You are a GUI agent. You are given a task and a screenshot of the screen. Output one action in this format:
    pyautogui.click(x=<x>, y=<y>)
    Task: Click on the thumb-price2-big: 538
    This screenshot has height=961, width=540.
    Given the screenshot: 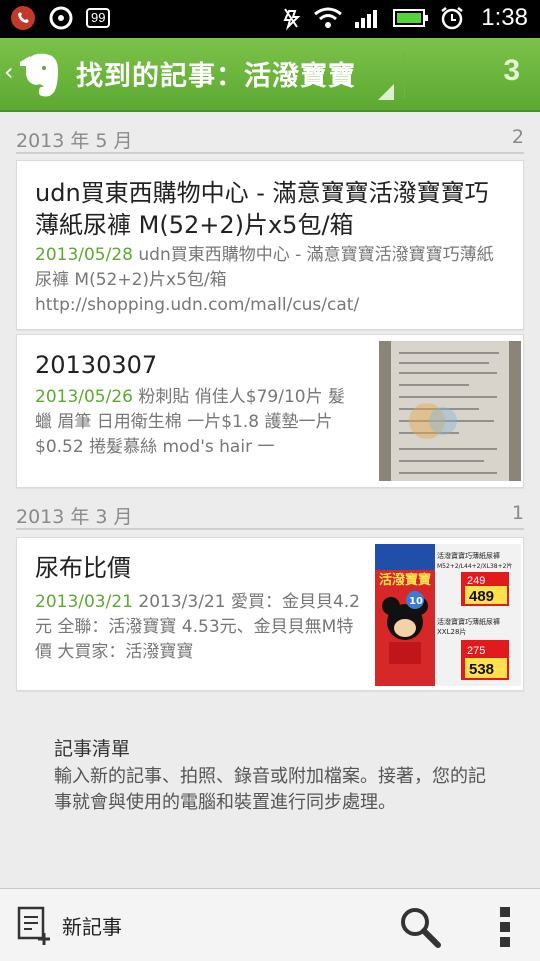 What is the action you would take?
    pyautogui.click(x=481, y=669)
    